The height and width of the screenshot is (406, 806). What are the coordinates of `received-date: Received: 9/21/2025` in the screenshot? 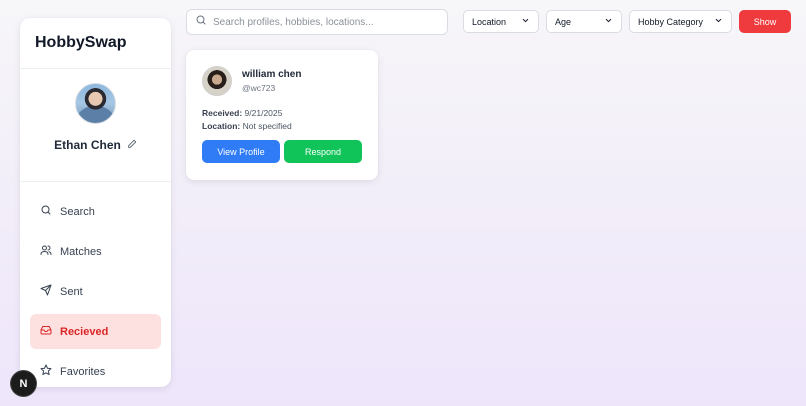 It's located at (242, 113).